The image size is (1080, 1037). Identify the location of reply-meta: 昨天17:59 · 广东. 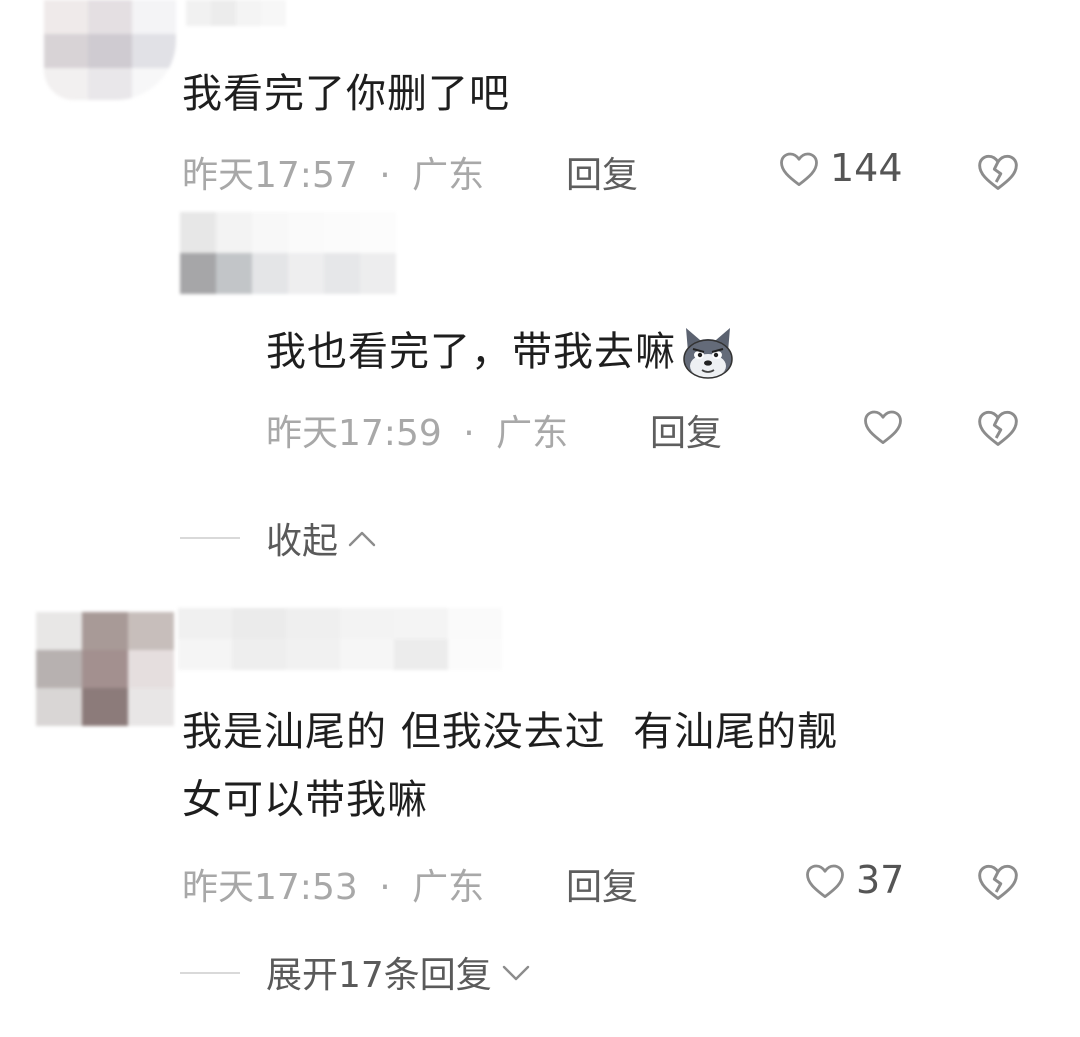
(417, 430).